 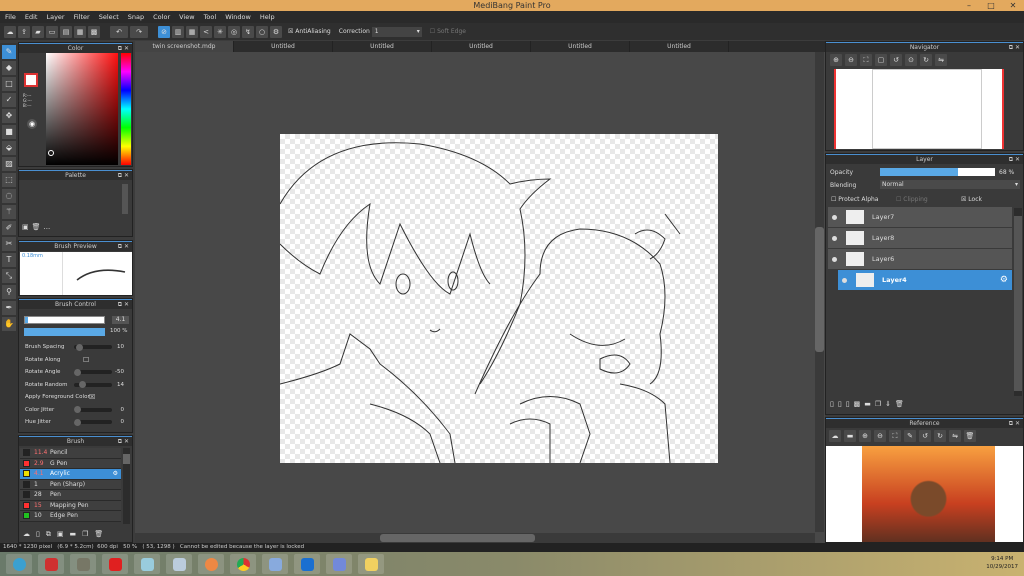 What do you see at coordinates (9, 276) in the screenshot?
I see `operation-tool-icon: ⤡` at bounding box center [9, 276].